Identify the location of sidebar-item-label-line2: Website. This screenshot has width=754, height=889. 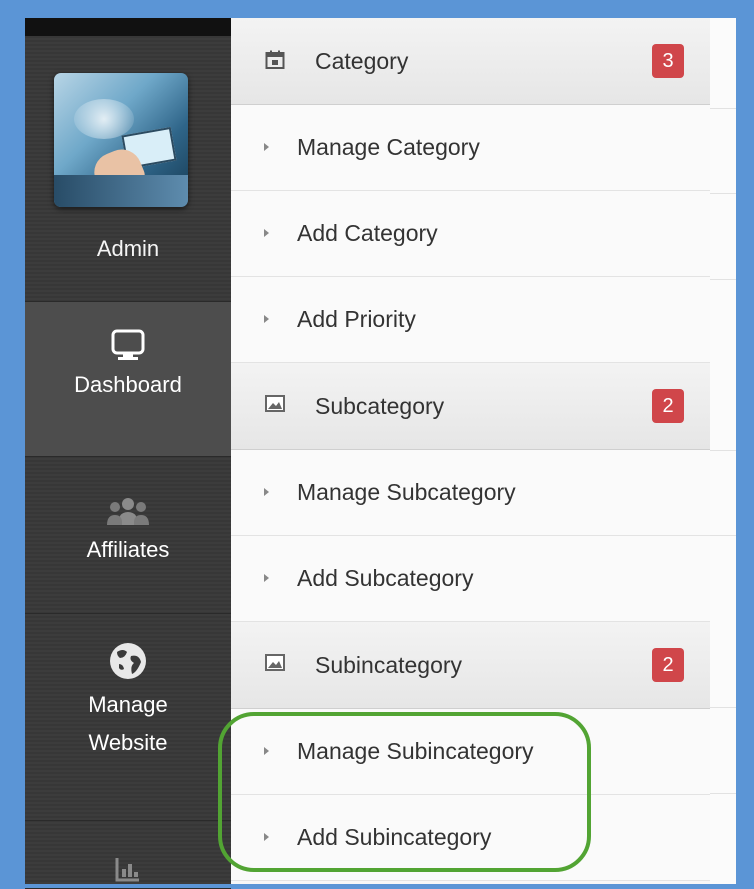
(128, 742).